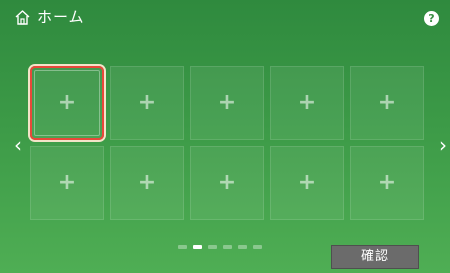 This screenshot has width=450, height=273. I want to click on previous-page-button: ‹, so click(18, 145).